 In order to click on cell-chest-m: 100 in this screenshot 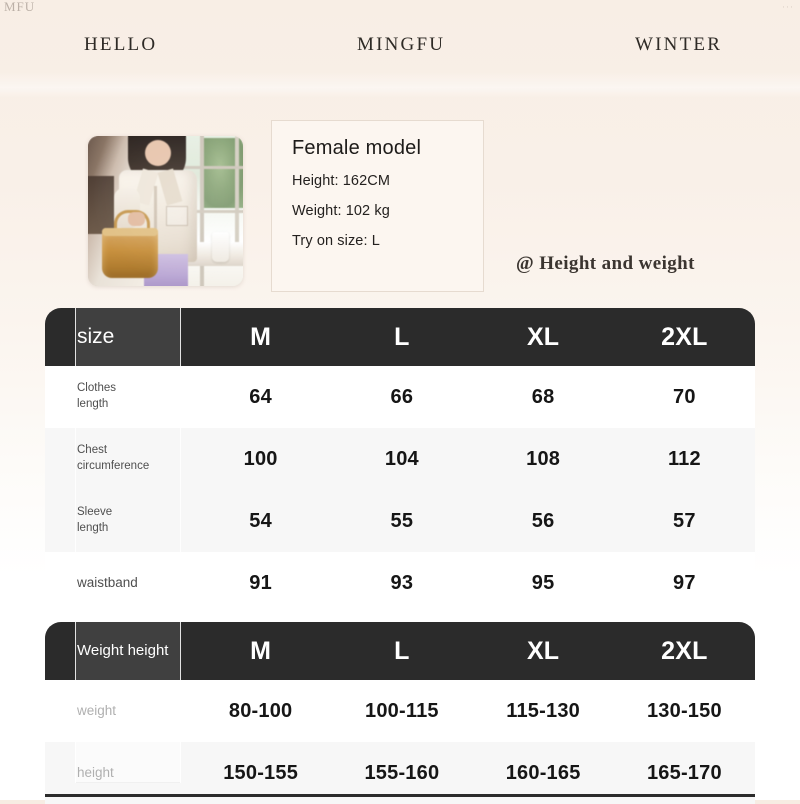, I will do `click(260, 458)`.